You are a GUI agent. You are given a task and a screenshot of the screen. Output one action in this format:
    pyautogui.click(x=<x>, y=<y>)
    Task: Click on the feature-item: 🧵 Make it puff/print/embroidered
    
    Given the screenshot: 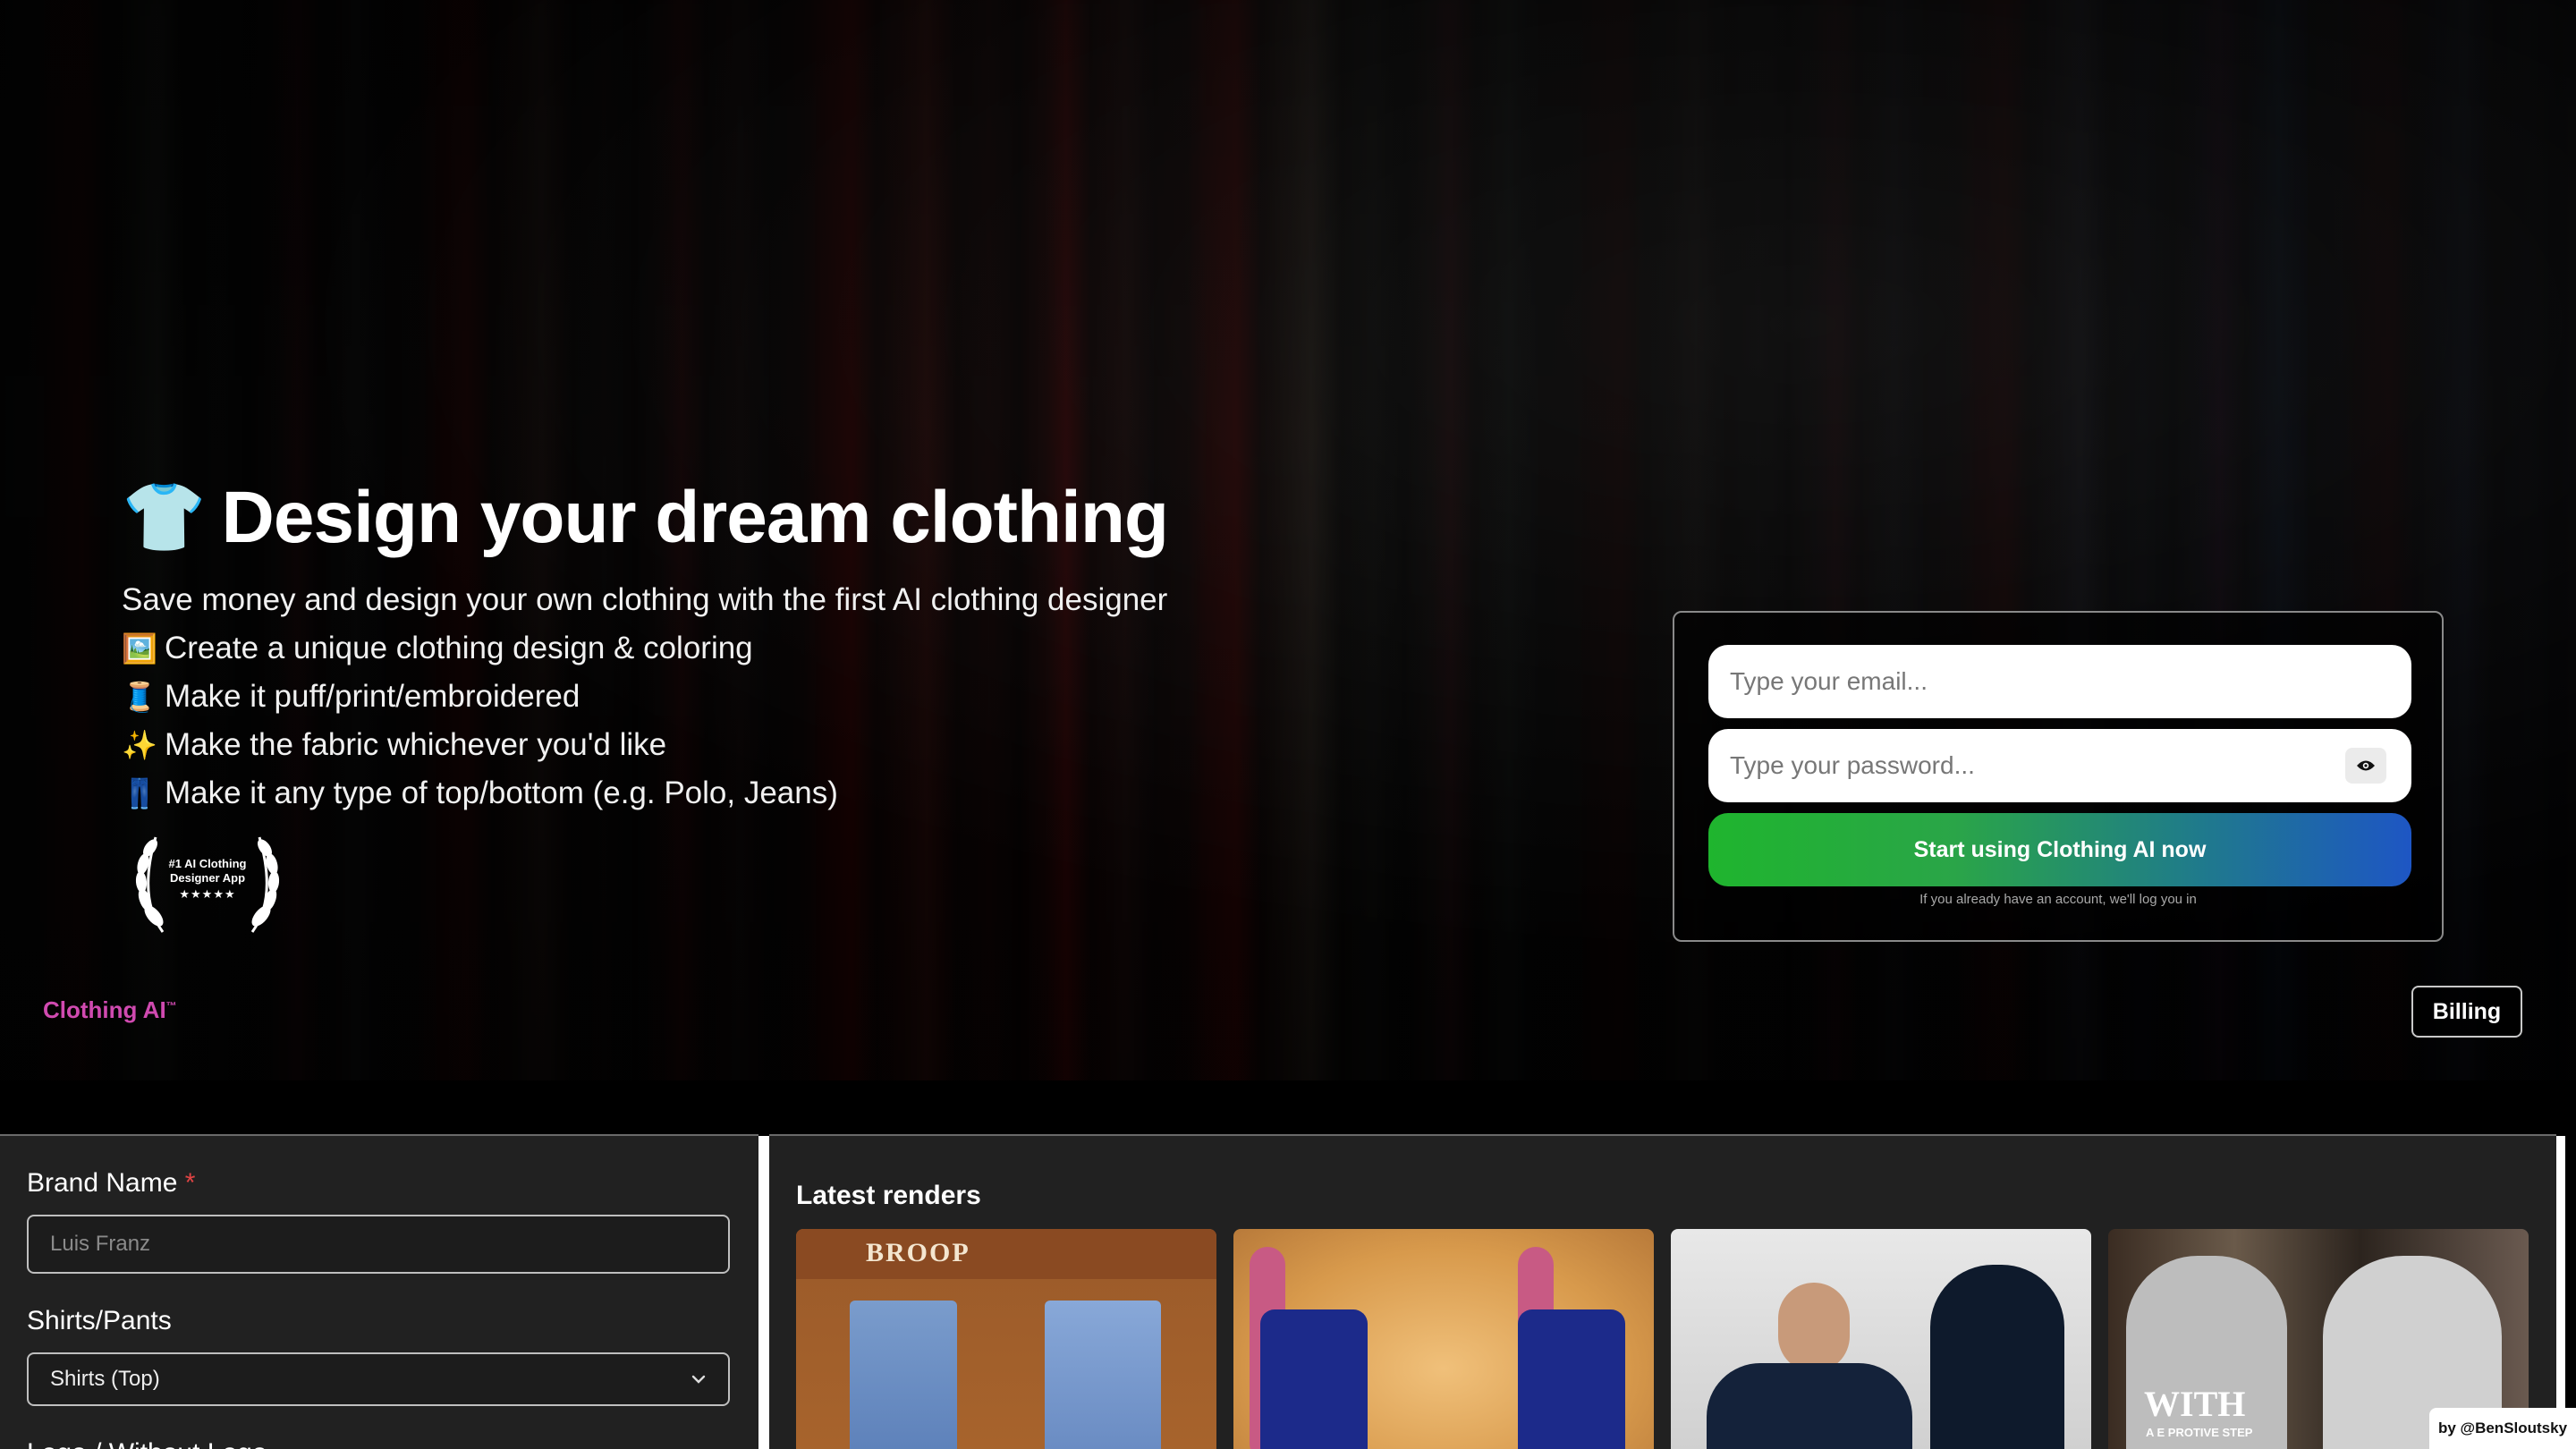 What is the action you would take?
    pyautogui.click(x=703, y=697)
    